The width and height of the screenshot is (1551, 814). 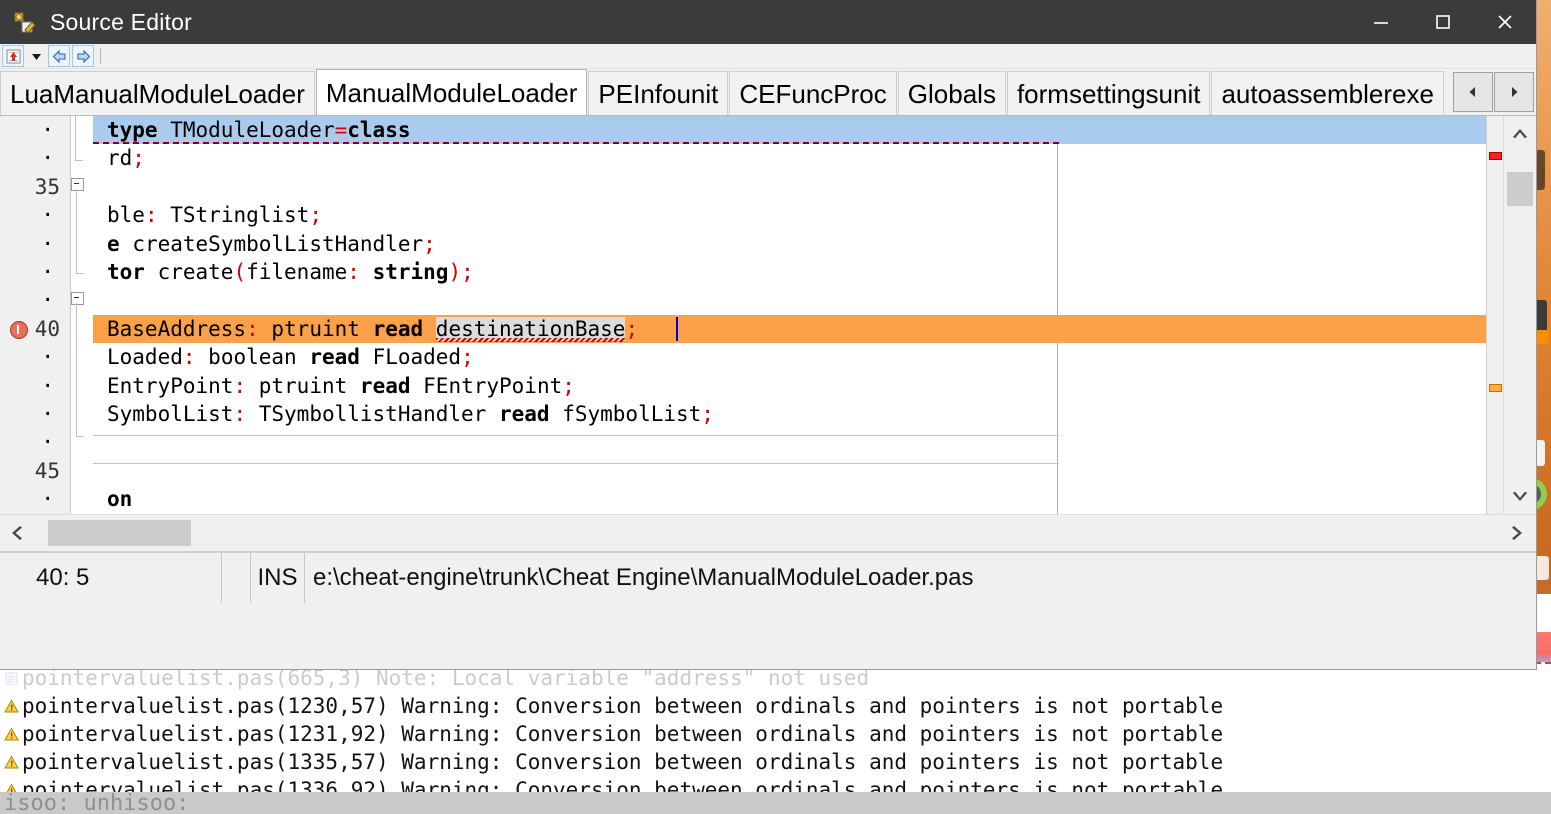 I want to click on window-titlebar: Source Editor, so click(x=768, y=22).